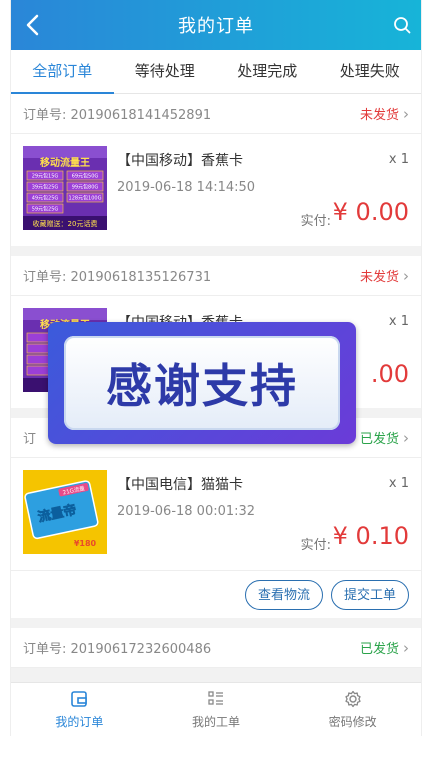 Image resolution: width=432 pixels, height=760 pixels. I want to click on svg-text: 59元包25G, so click(45, 209).